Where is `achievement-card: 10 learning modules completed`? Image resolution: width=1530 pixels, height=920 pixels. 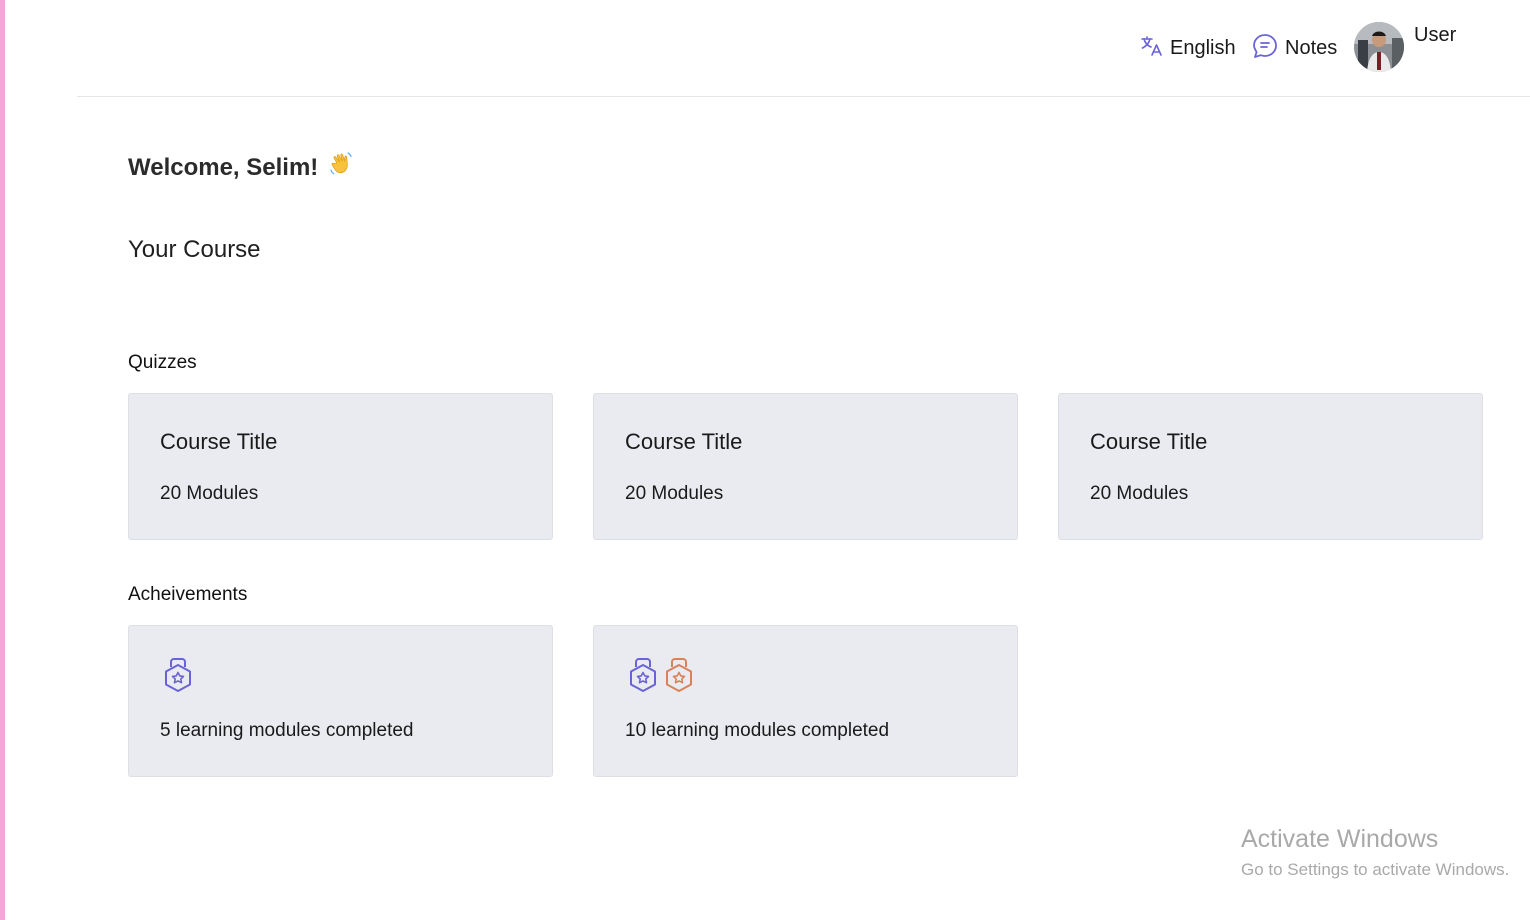 achievement-card: 10 learning modules completed is located at coordinates (805, 701).